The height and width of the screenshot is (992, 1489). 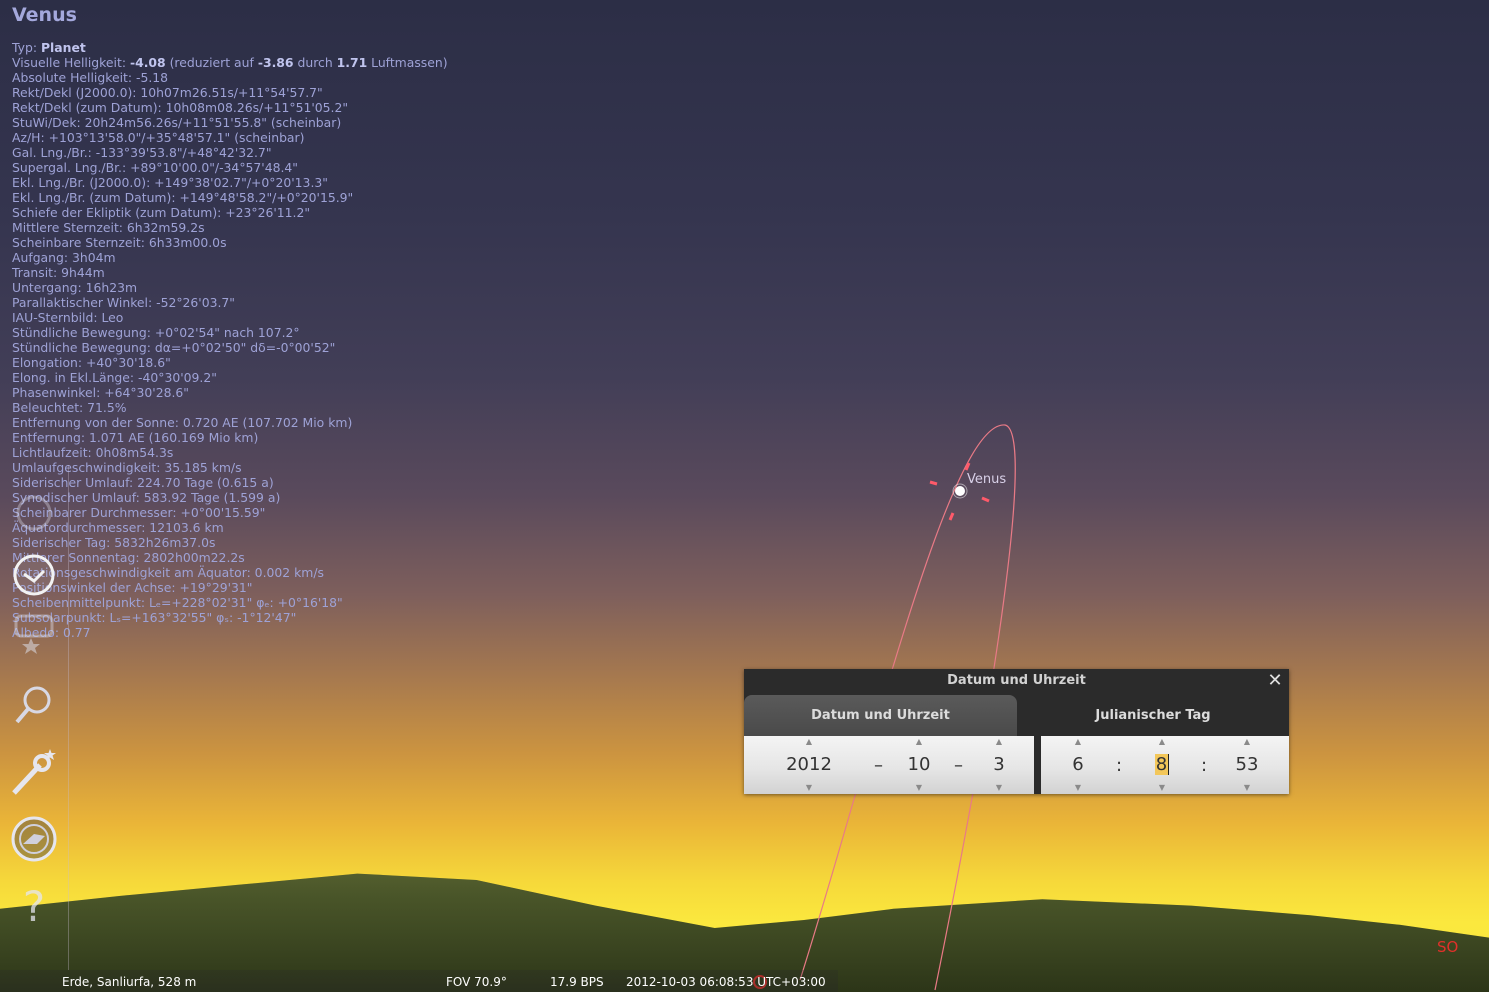 I want to click on object-name: Venus, so click(x=44, y=15).